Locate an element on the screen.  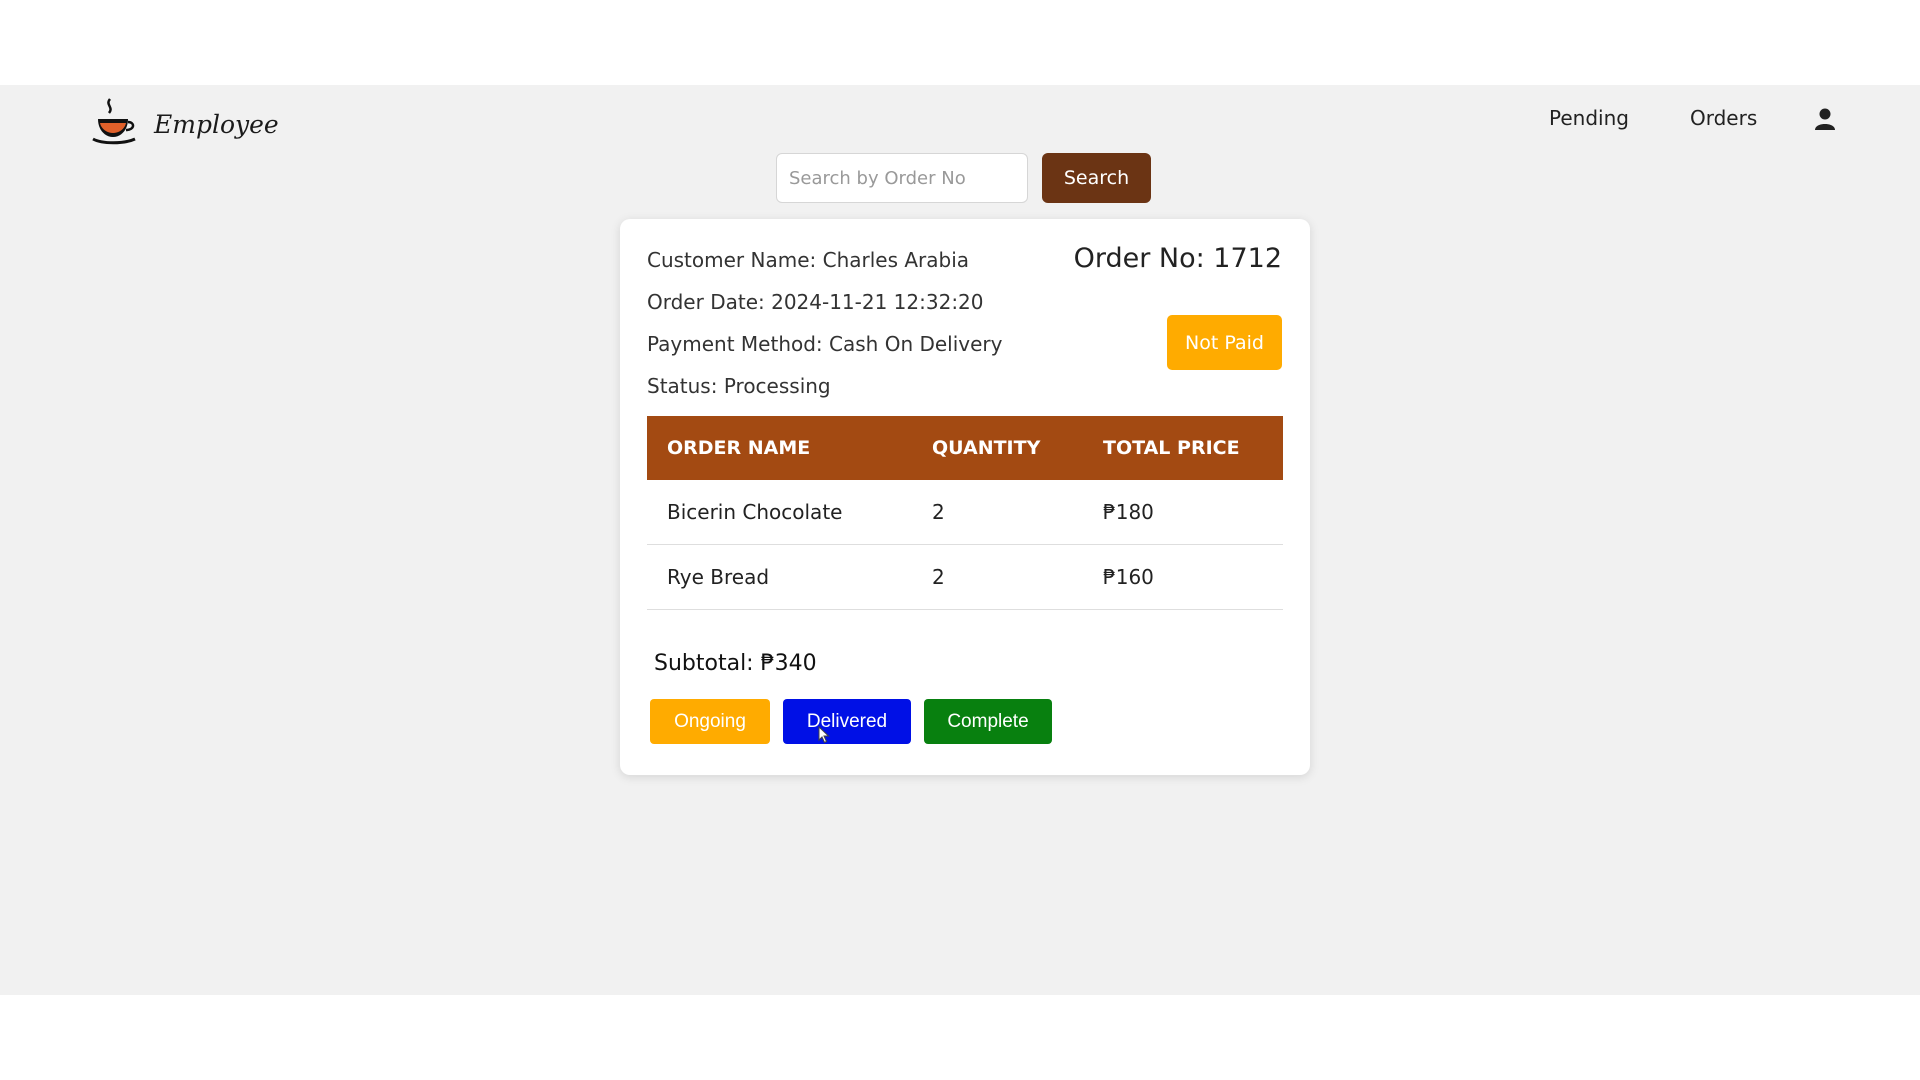
order-date: Order Date: 2024-11-21 12:32:20 is located at coordinates (815, 302).